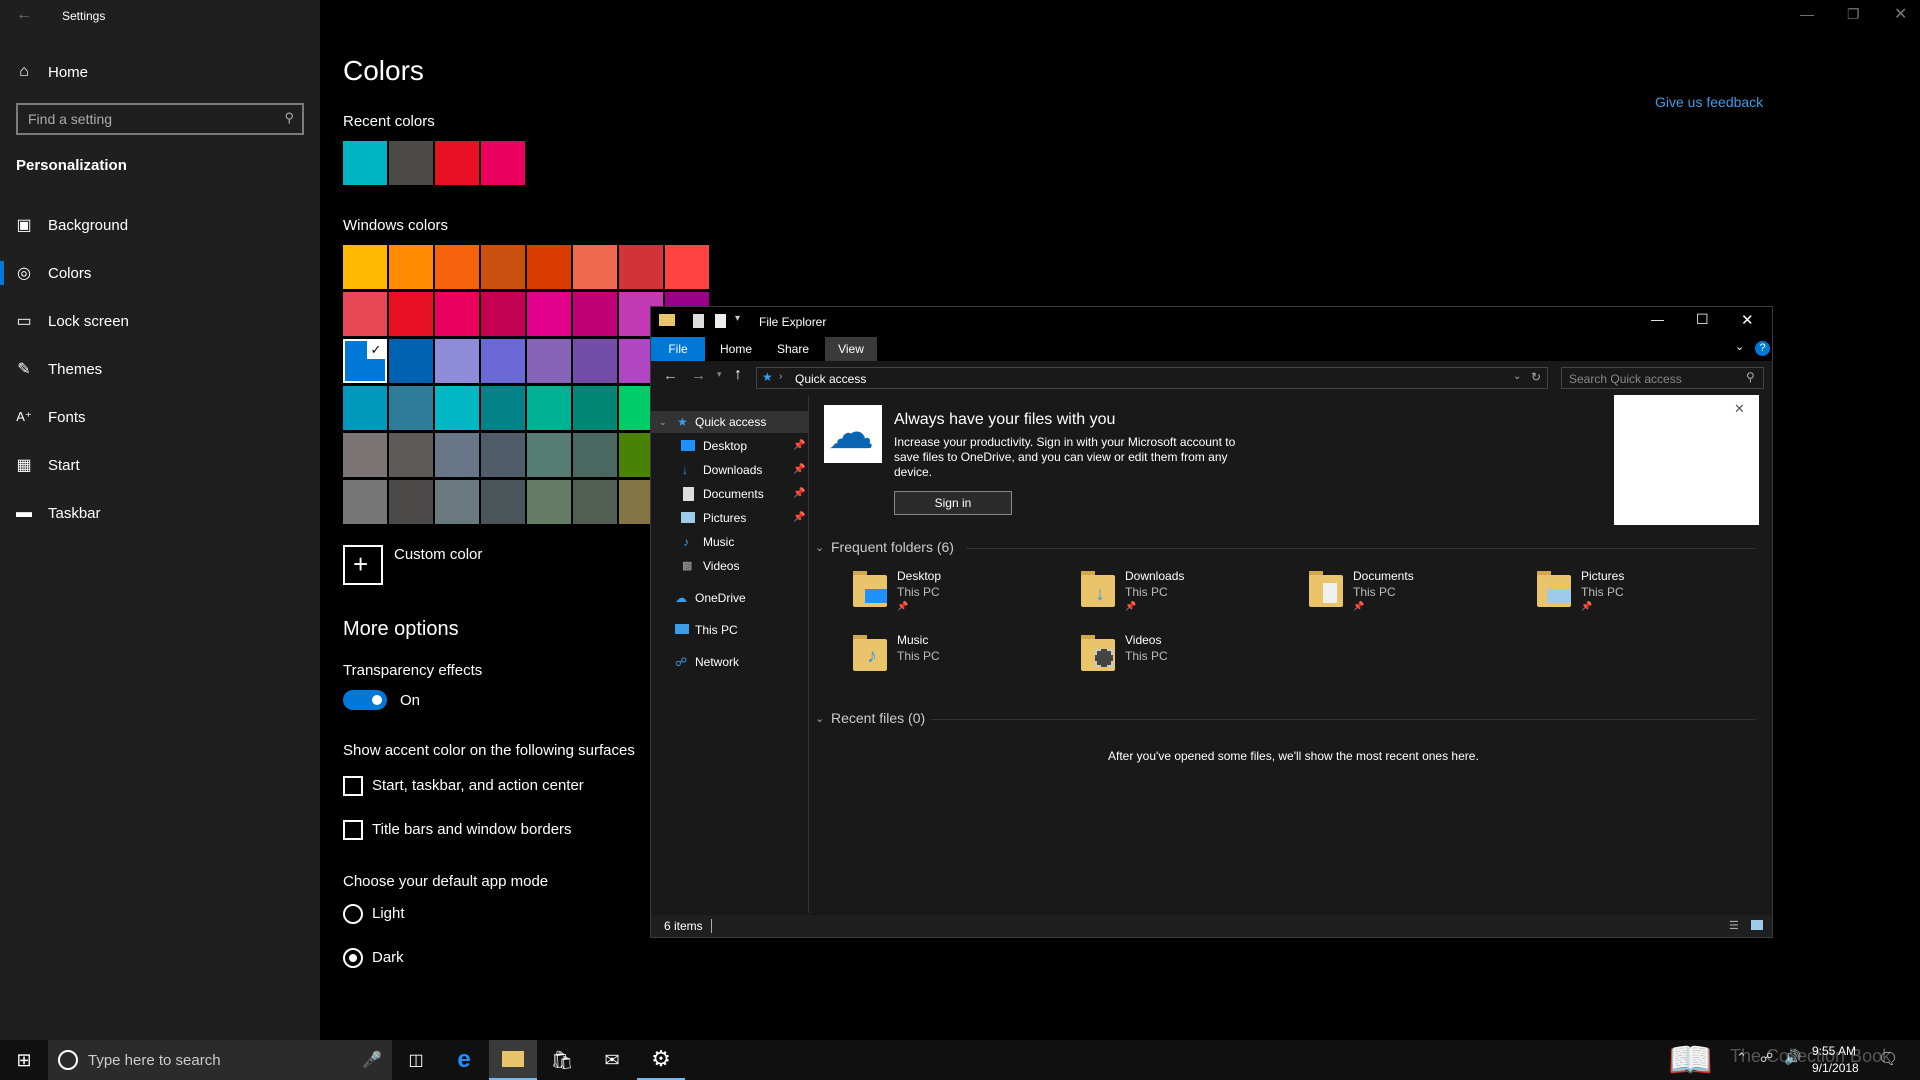 The width and height of the screenshot is (1920, 1080). What do you see at coordinates (472, 829) in the screenshot?
I see `checkbox-title-bars-label: Title bars and window borders` at bounding box center [472, 829].